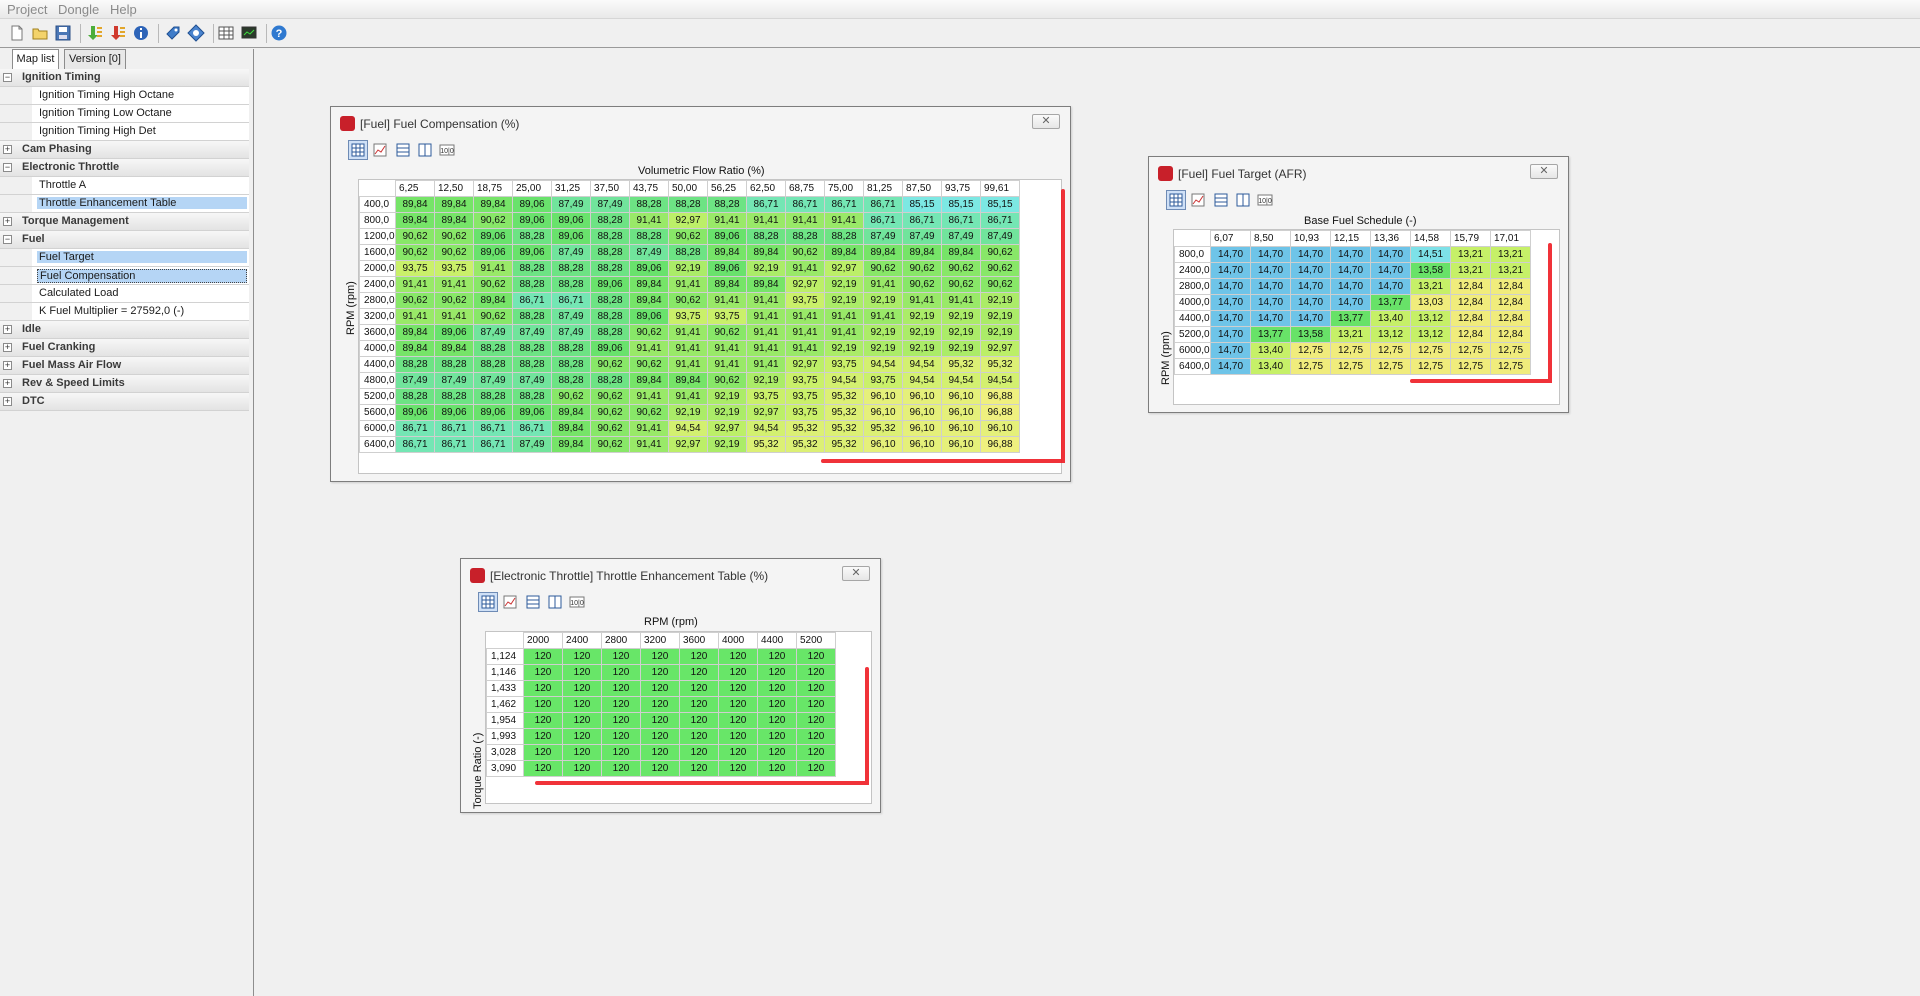 The image size is (1920, 996). What do you see at coordinates (124, 330) in the screenshot?
I see `tree-category: + Idle` at bounding box center [124, 330].